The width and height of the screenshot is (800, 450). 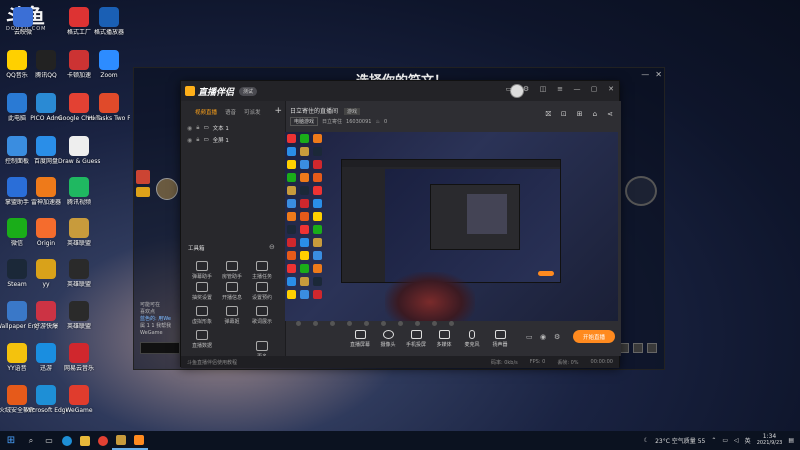 I want to click on scene-item: ◉ 🔒︎ ▭ 全屏 1, so click(x=233, y=140).